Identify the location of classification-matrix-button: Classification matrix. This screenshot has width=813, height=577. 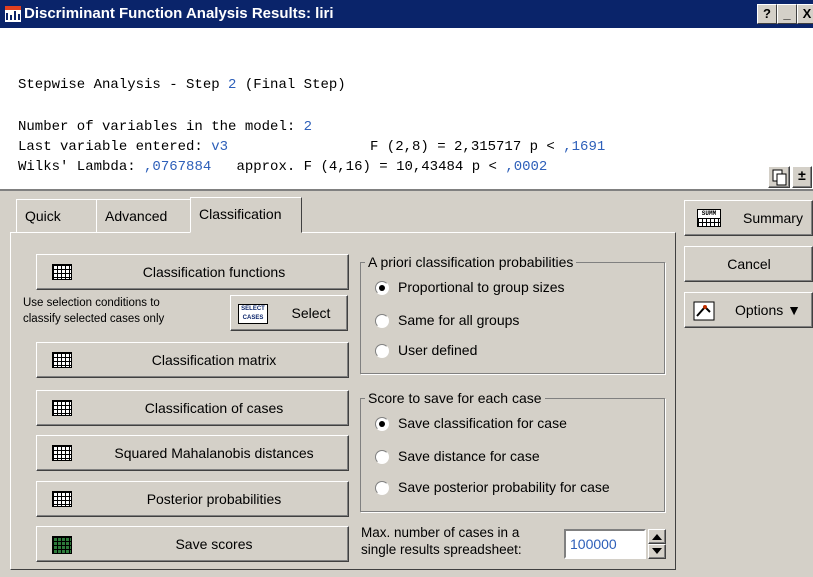
(192, 360).